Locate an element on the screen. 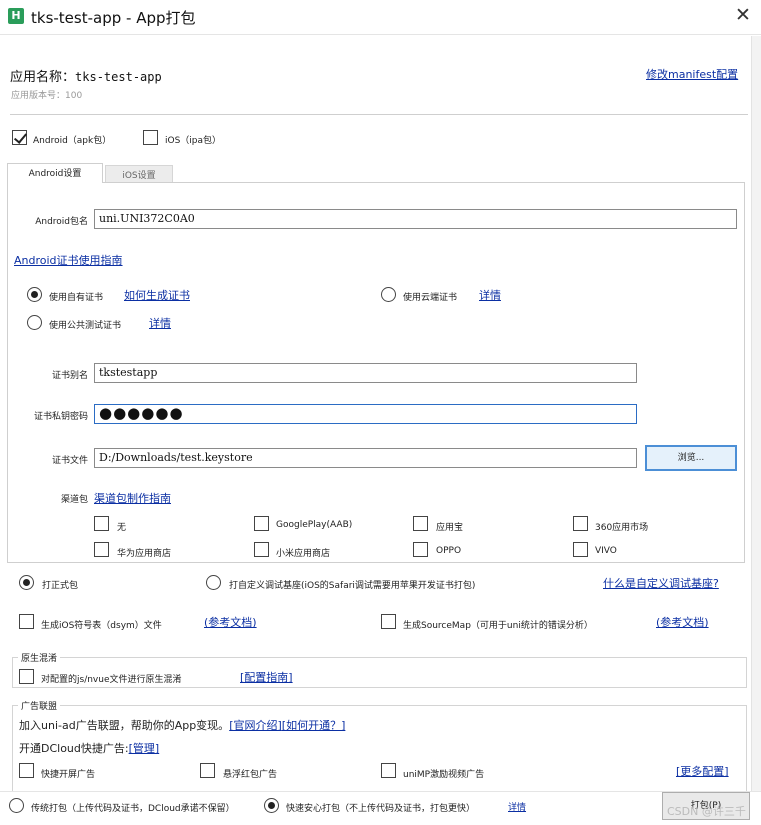 Image resolution: width=761 pixels, height=825 pixels. channel-360-checkbox is located at coordinates (580, 523).